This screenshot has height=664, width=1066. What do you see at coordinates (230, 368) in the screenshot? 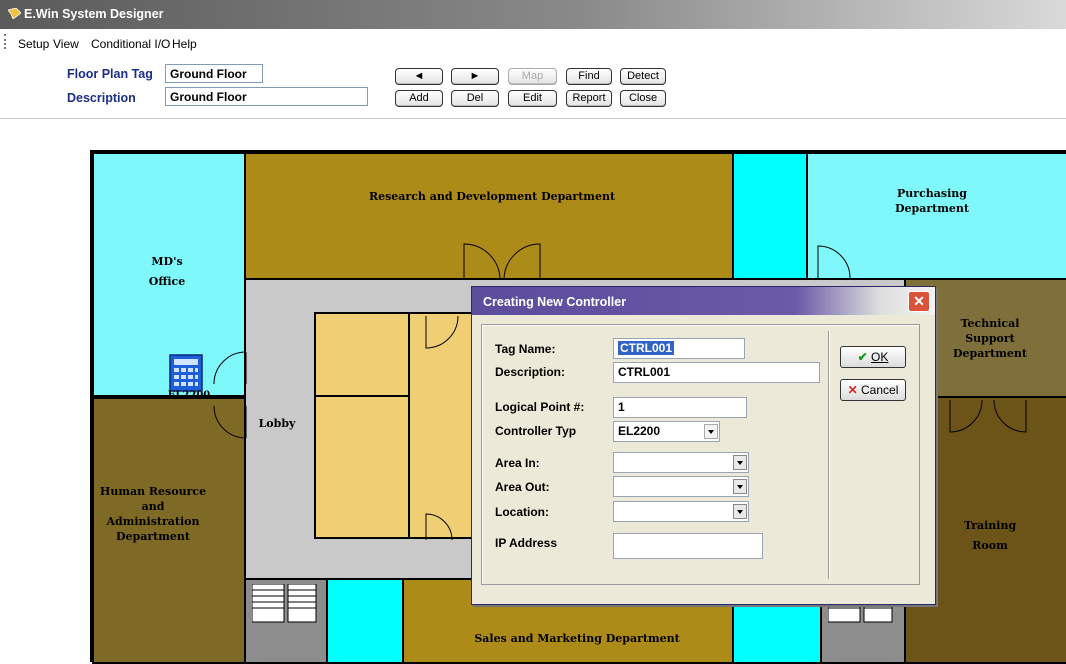
I see `door-md` at bounding box center [230, 368].